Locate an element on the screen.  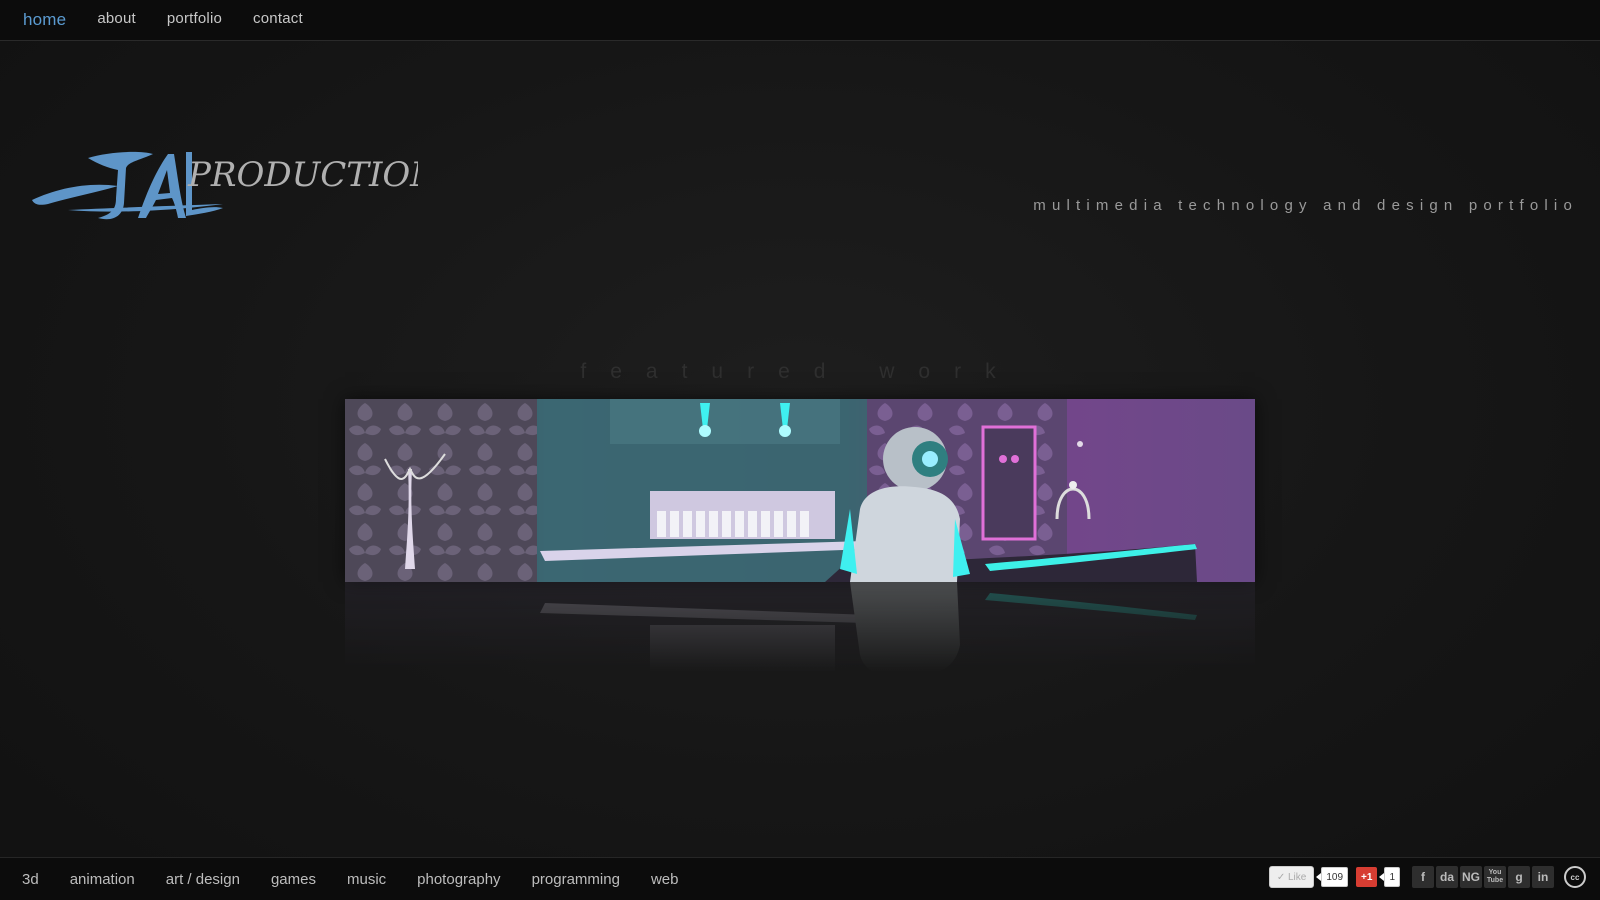
facebook-like-button: ✓ Like is located at coordinates (1291, 877).